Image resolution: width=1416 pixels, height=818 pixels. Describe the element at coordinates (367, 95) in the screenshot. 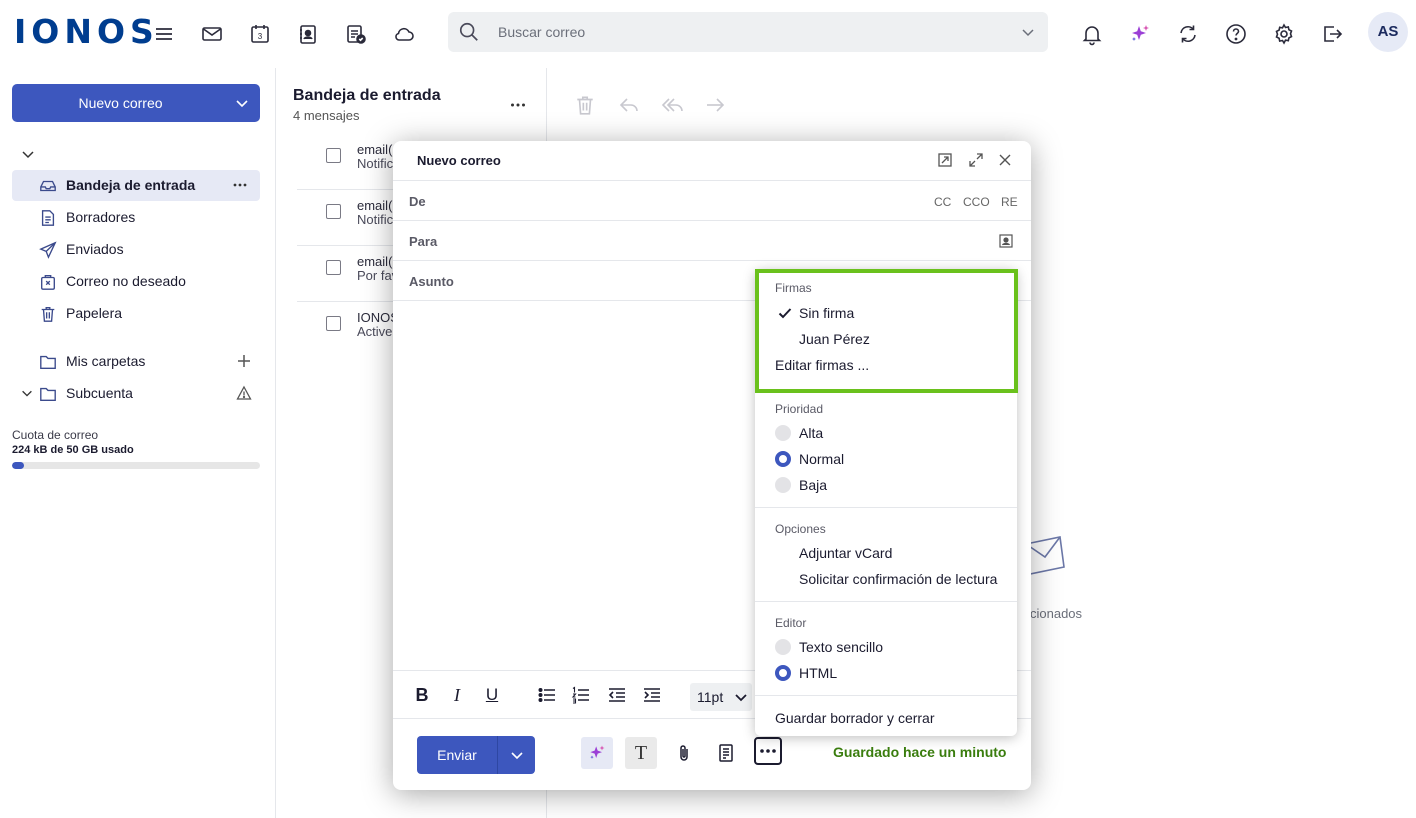

I see `message-list-title: Bandeja de entrada` at that location.